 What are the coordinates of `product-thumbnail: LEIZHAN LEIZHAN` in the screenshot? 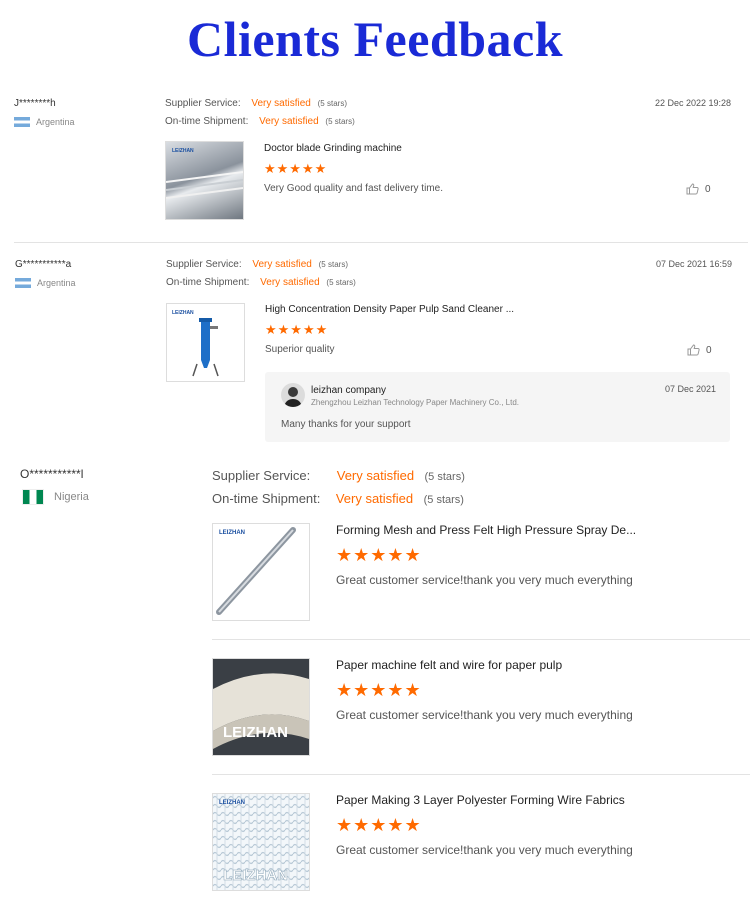 It's located at (261, 842).